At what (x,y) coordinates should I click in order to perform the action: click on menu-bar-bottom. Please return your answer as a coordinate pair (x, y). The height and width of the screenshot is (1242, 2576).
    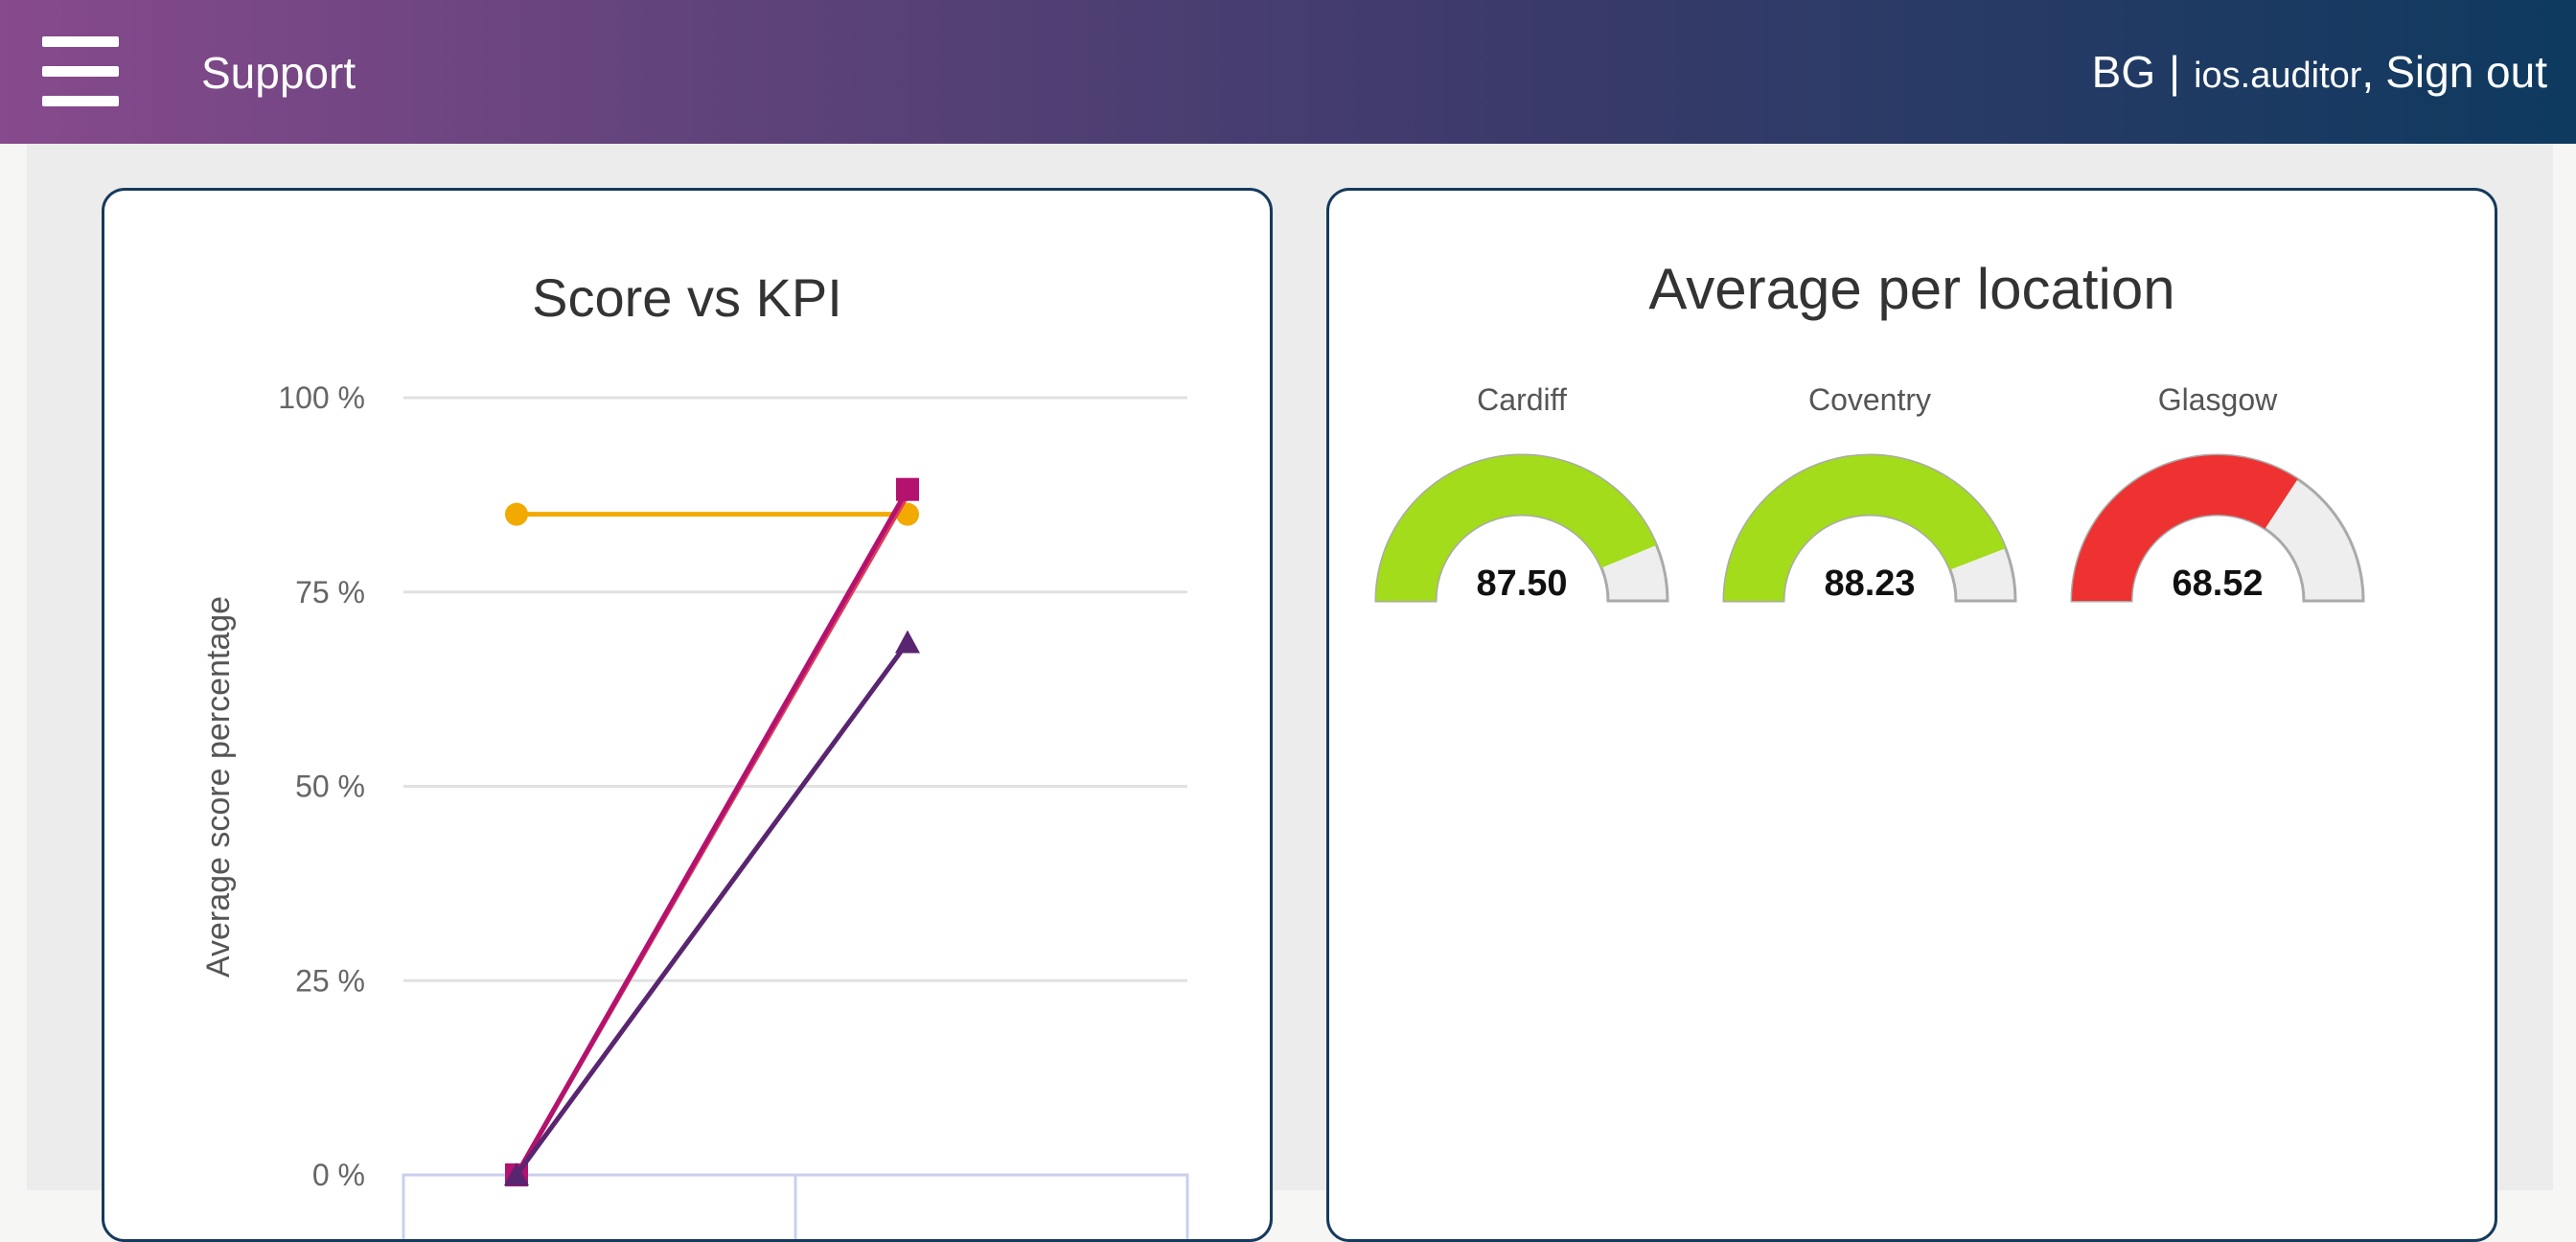
    Looking at the image, I should click on (80, 101).